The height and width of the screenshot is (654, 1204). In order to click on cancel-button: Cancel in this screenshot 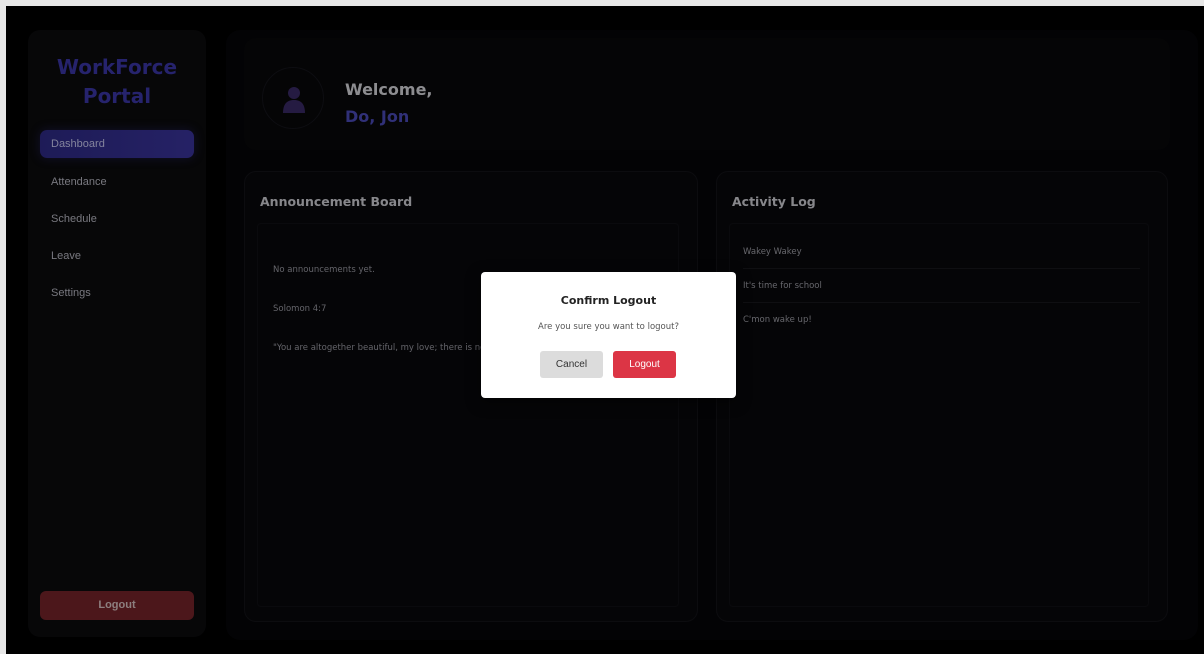, I will do `click(571, 364)`.